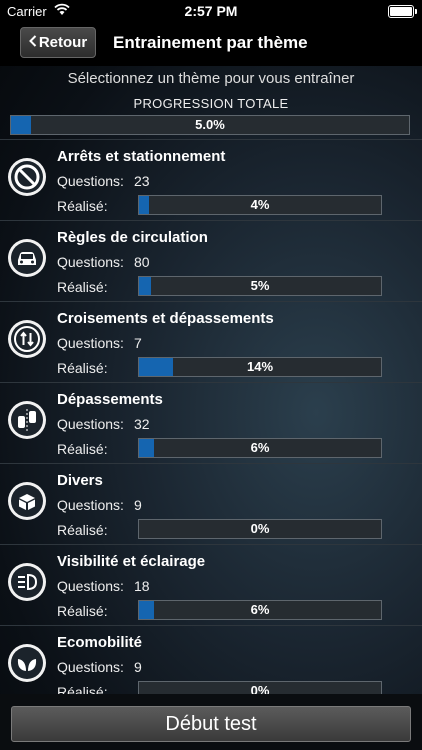 The image size is (422, 750). I want to click on box-icon, so click(27, 501).